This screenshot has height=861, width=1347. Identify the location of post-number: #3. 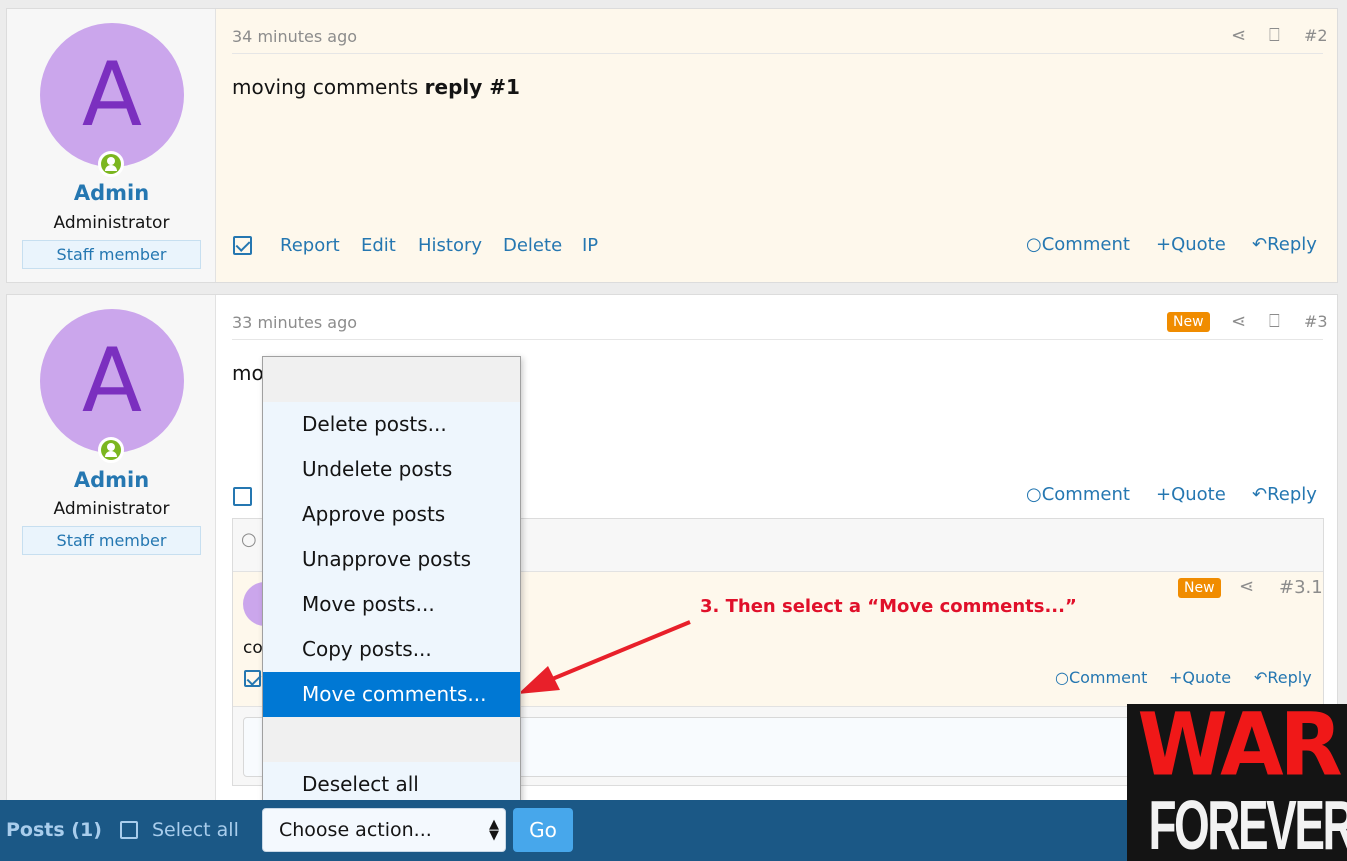
(1316, 321).